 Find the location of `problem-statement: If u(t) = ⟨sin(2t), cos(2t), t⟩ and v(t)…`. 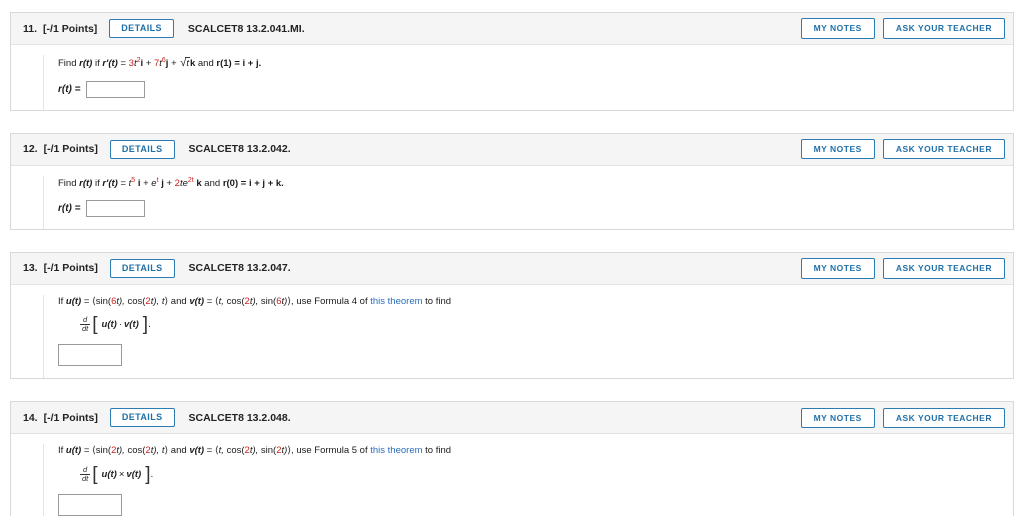

problem-statement: If u(t) = ⟨sin(2t), cos(2t), t⟩ and v(t)… is located at coordinates (535, 451).